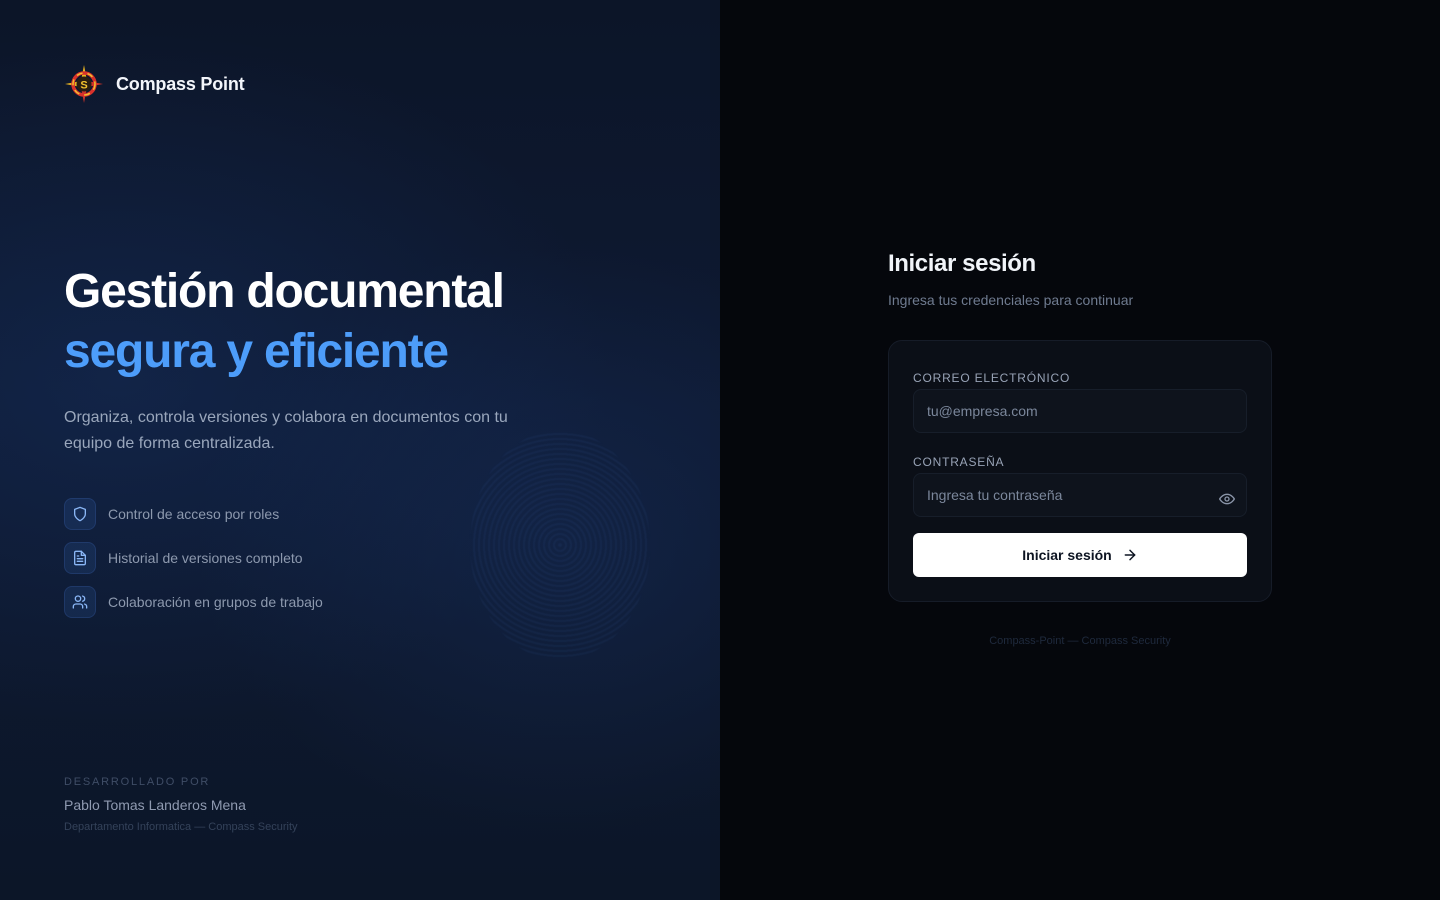 Image resolution: width=1440 pixels, height=900 pixels. Describe the element at coordinates (1011, 300) in the screenshot. I see `login-subtitle: Ingresa tus credenciales para continuar` at that location.